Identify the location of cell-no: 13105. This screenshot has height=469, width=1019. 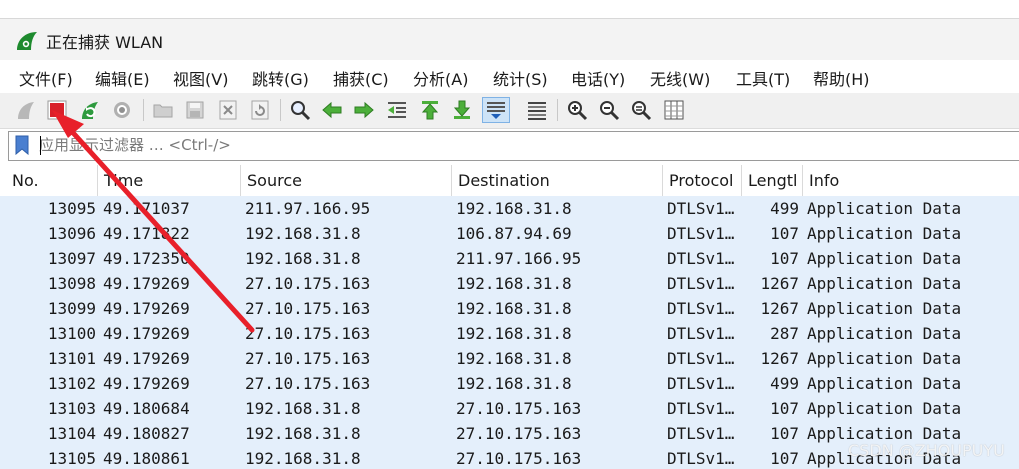
(71, 458).